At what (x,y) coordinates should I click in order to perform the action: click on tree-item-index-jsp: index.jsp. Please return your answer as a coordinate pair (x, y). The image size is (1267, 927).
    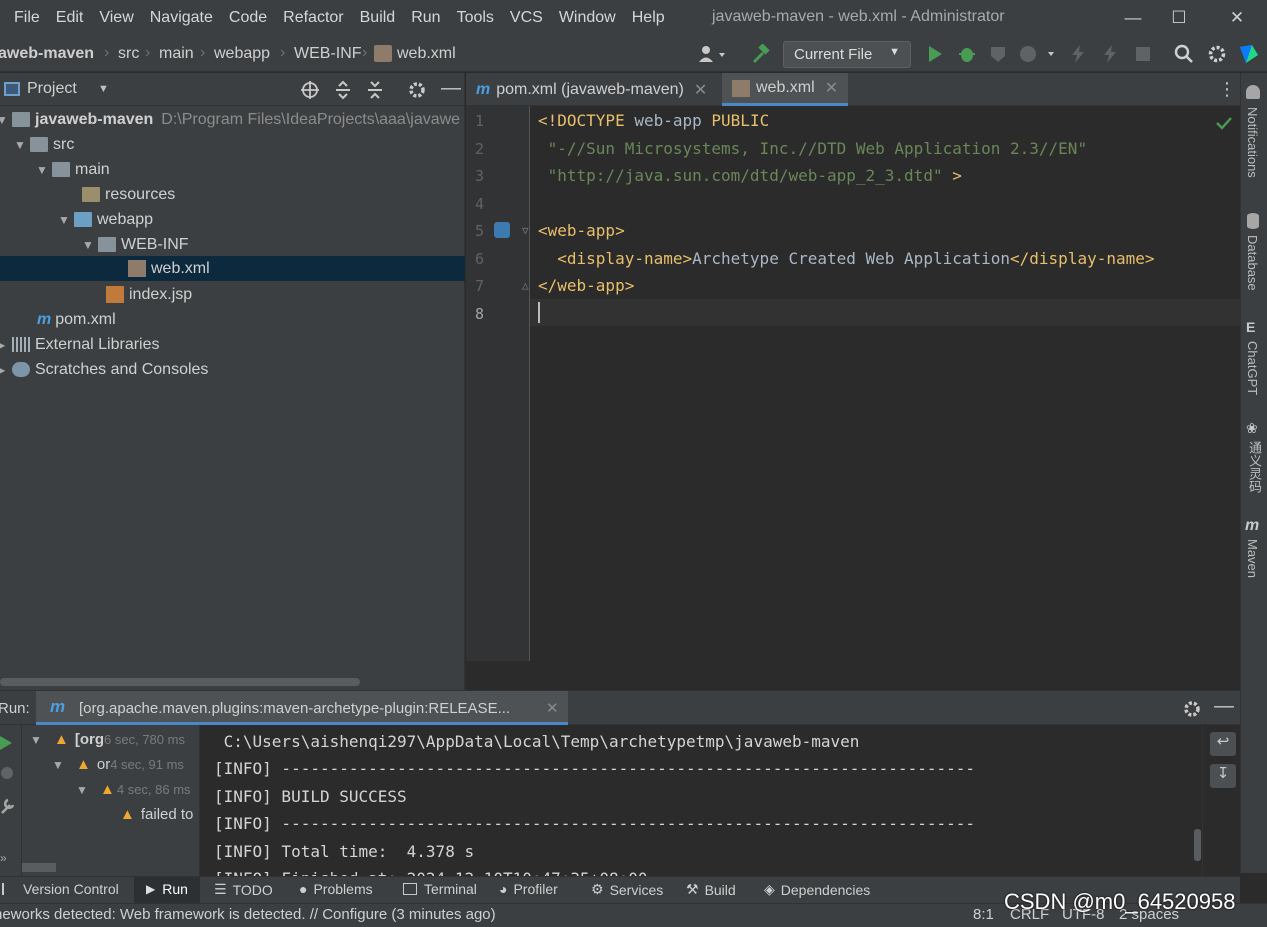
    Looking at the image, I should click on (149, 294).